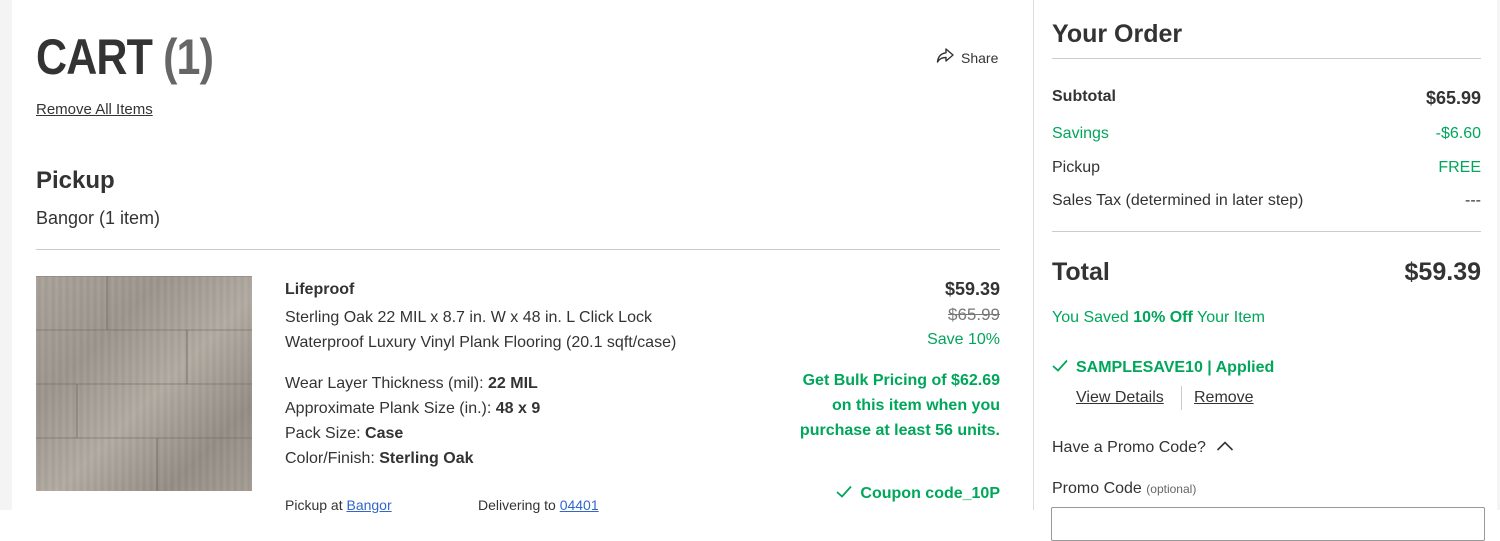 Image resolution: width=1500 pixels, height=541 pixels. What do you see at coordinates (94, 57) in the screenshot?
I see `cart-title-text: CART` at bounding box center [94, 57].